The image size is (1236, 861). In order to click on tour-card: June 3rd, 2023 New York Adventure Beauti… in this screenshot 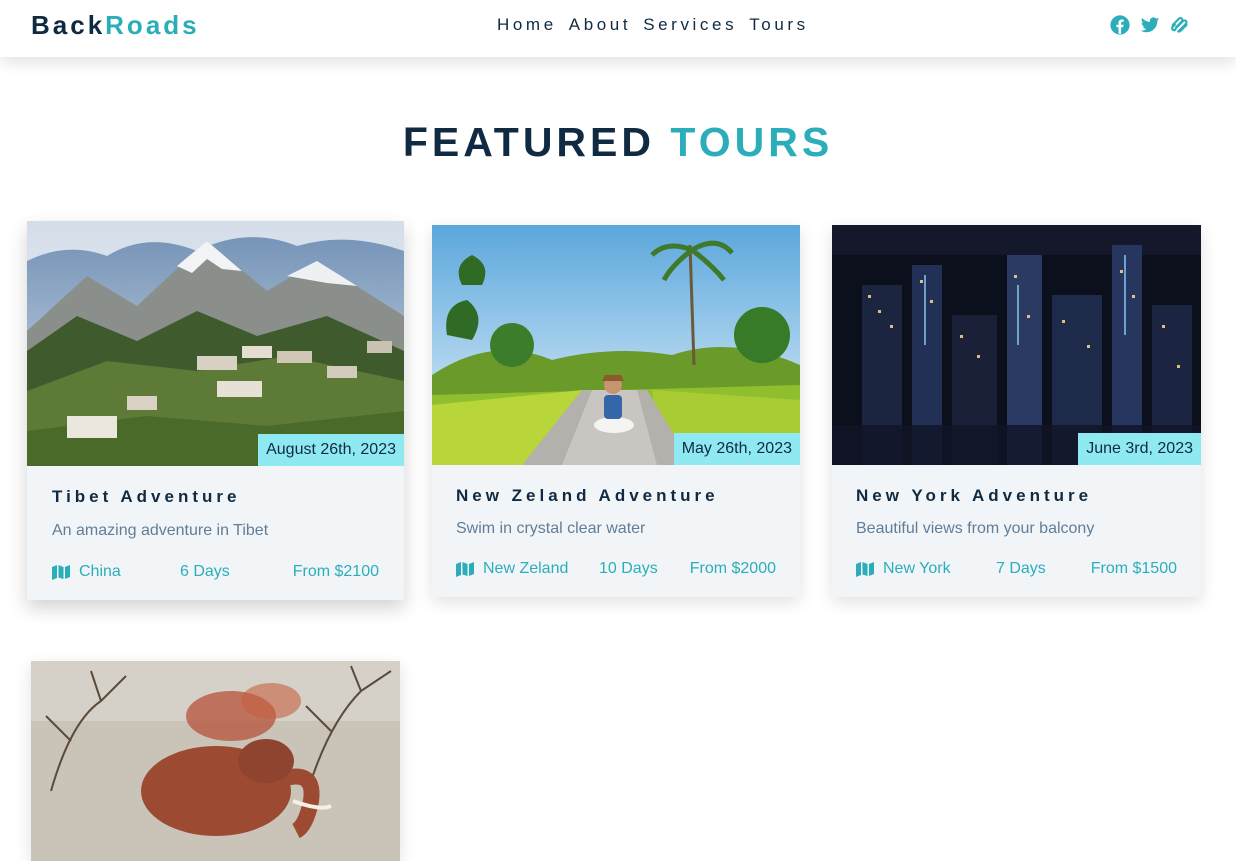, I will do `click(1016, 411)`.